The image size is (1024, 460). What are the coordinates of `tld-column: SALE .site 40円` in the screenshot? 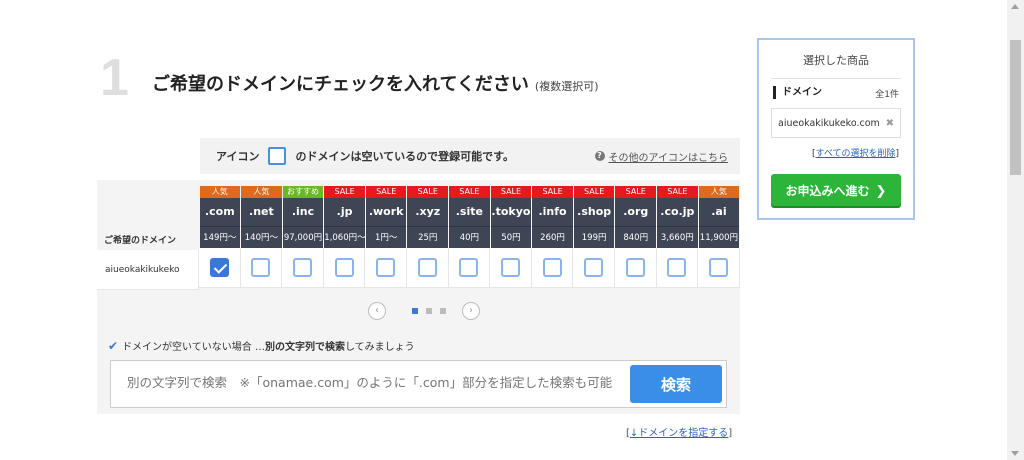 It's located at (469, 237).